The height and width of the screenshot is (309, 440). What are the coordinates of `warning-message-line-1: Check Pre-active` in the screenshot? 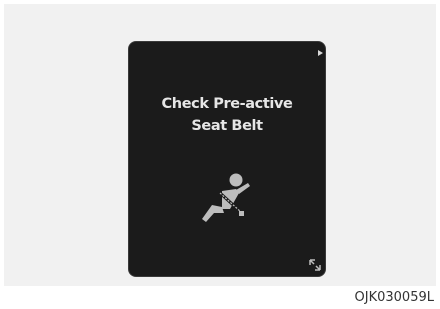 It's located at (227, 104).